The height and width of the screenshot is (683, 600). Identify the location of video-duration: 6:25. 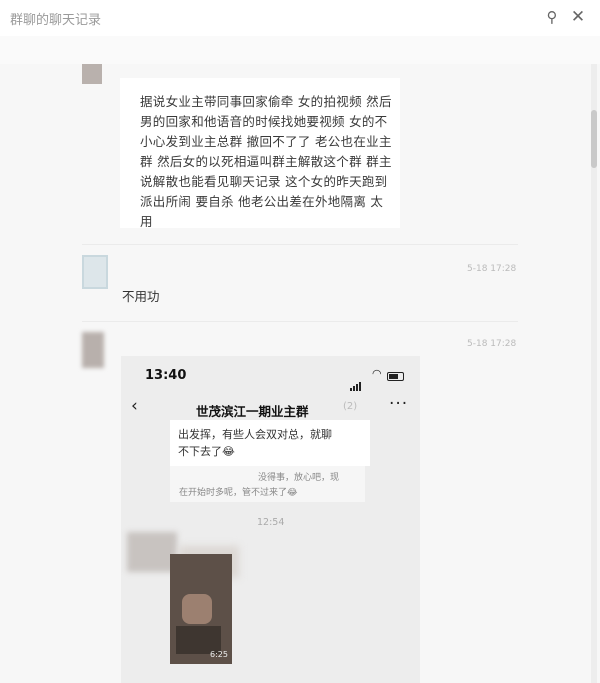
(219, 654).